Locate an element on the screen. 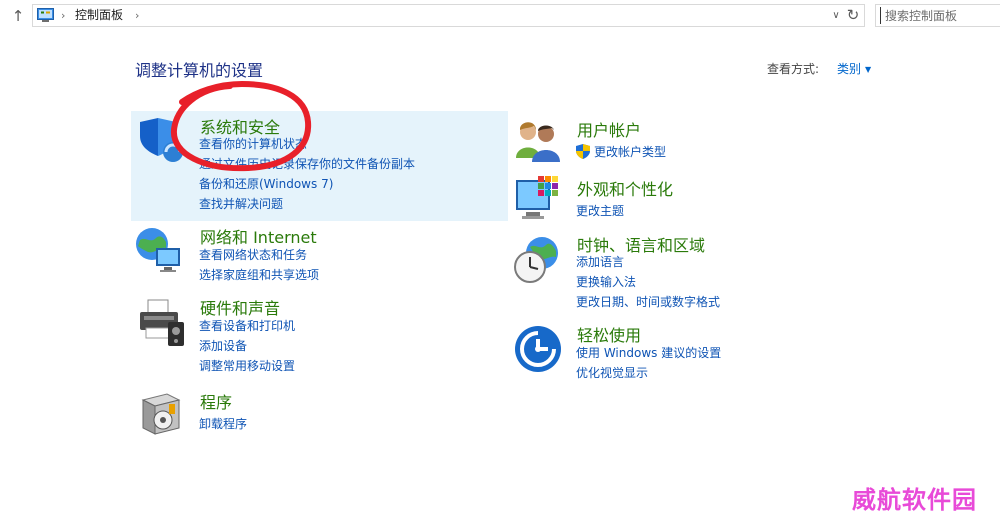  category-programs: 程序 is located at coordinates (216, 401).